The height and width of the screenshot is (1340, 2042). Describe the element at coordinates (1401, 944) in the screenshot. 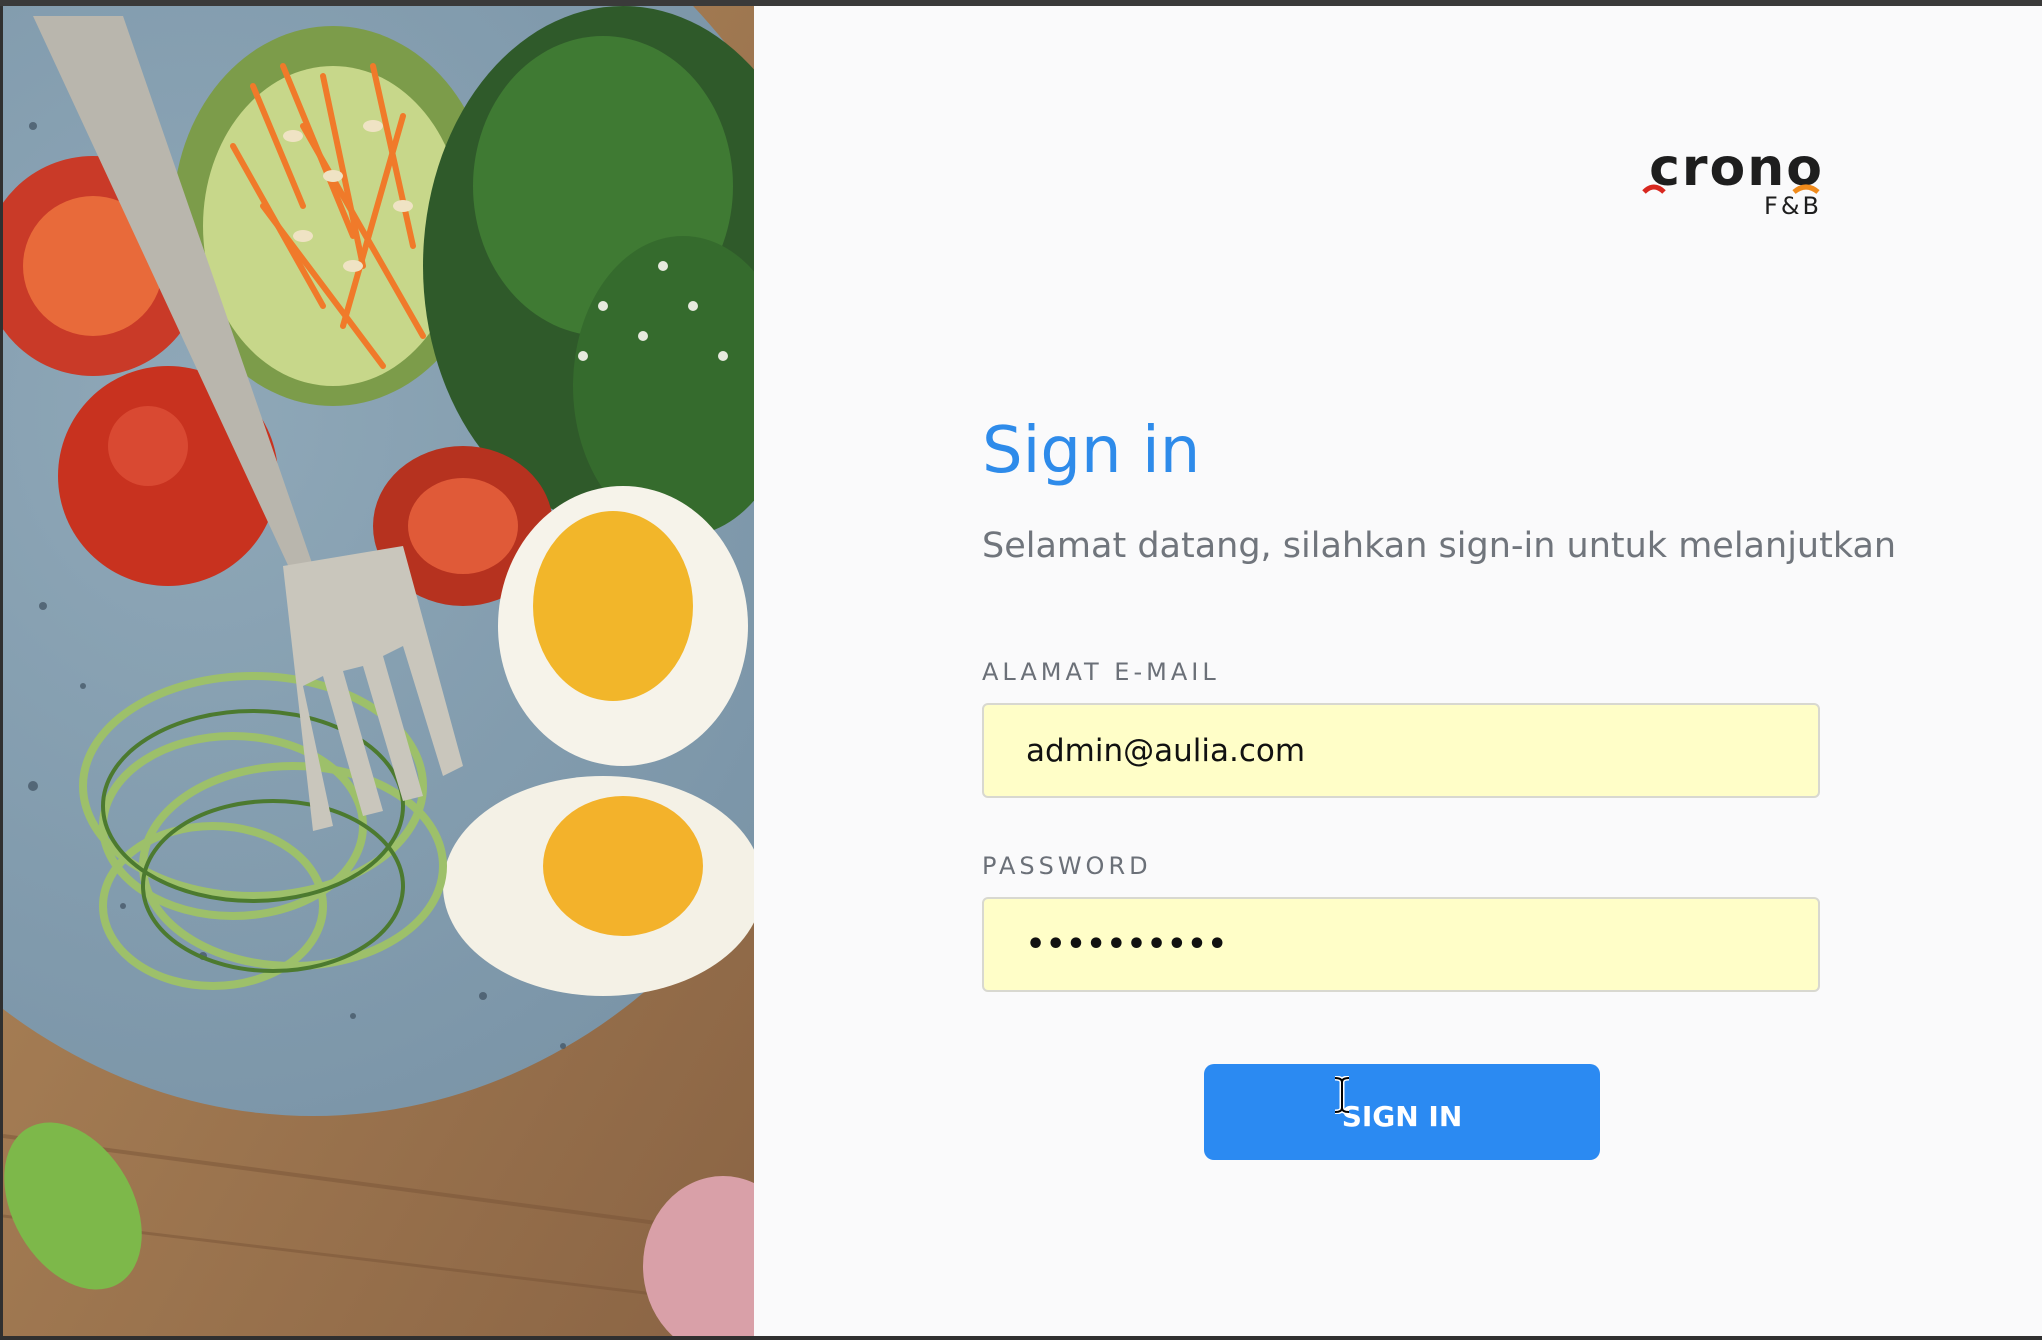

I see `password-field: ••••••••••` at that location.